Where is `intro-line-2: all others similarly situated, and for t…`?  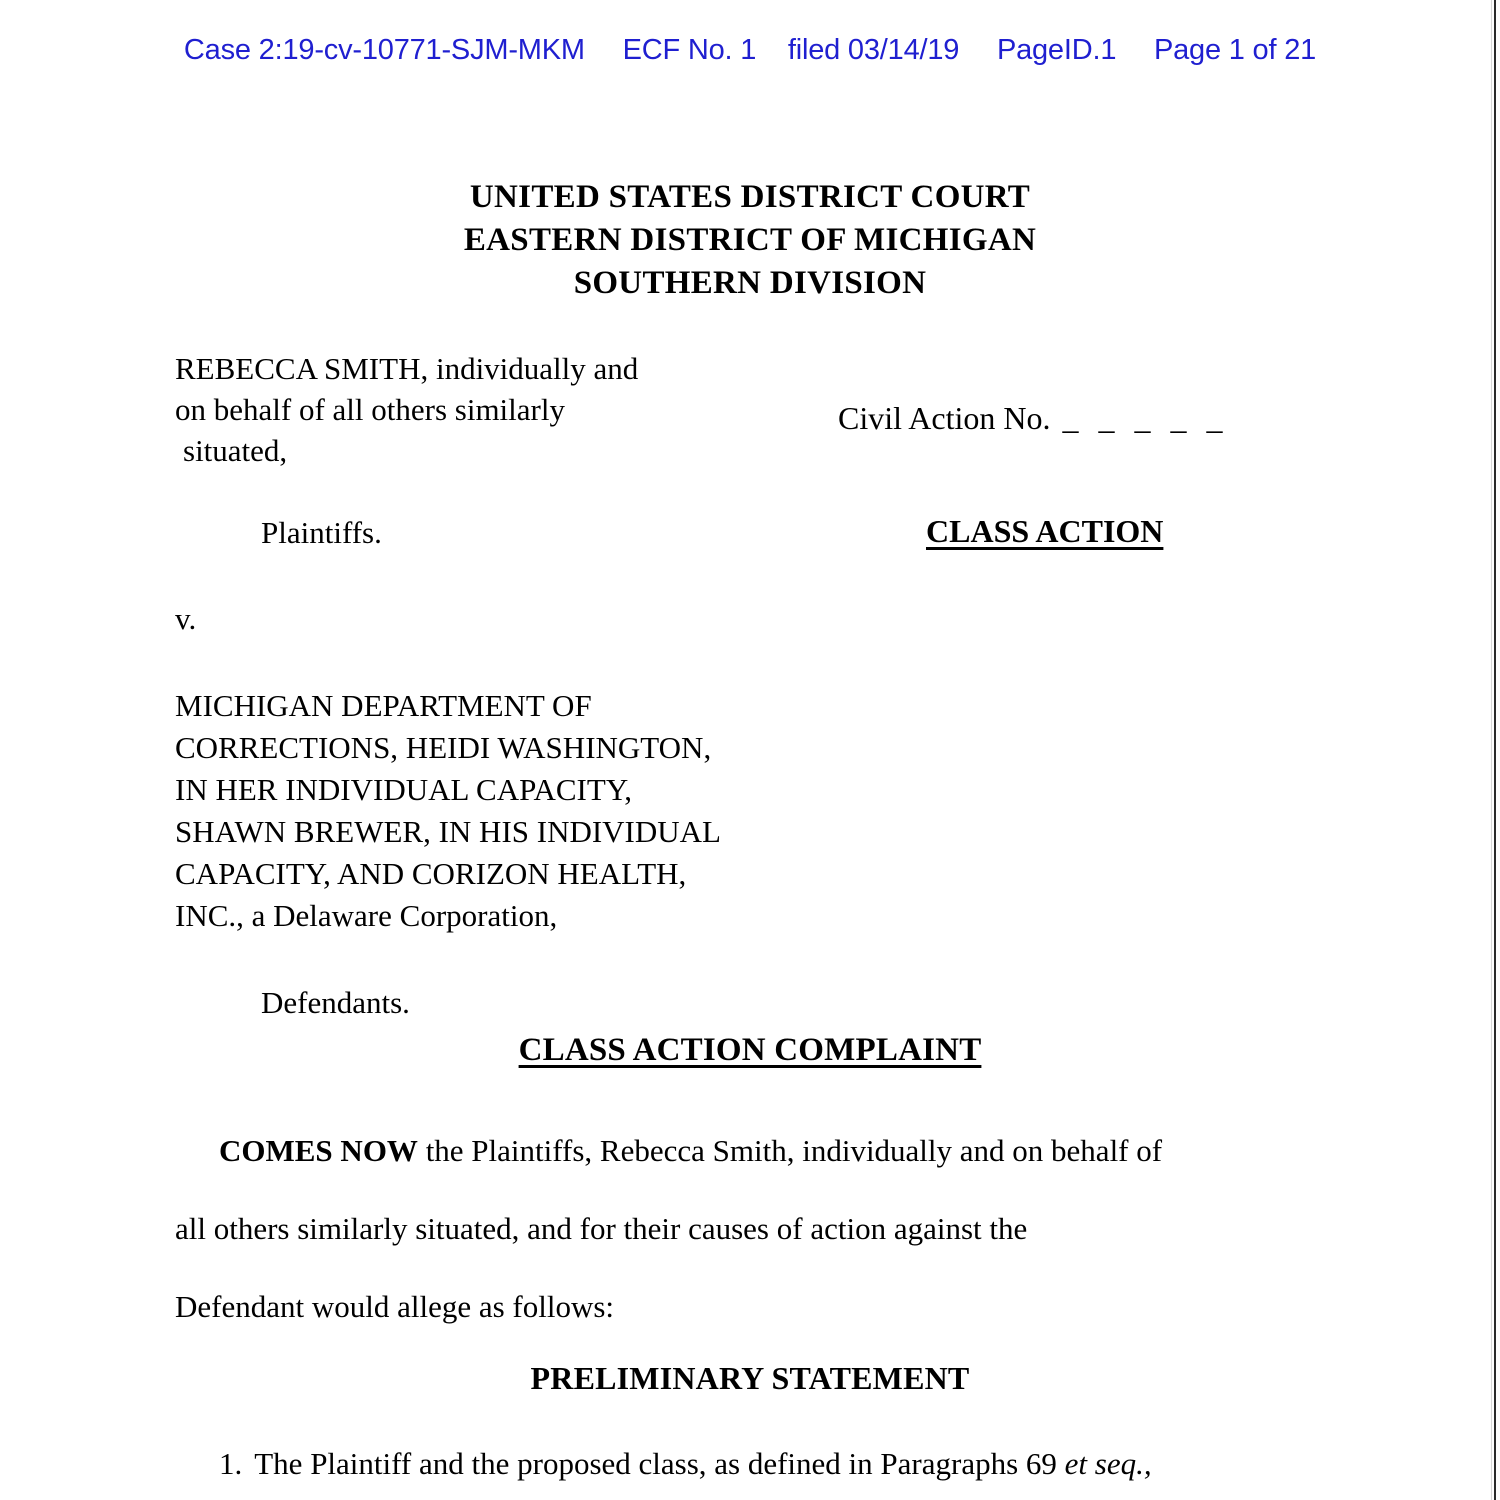
intro-line-2: all others similarly situated, and for t… is located at coordinates (601, 1228).